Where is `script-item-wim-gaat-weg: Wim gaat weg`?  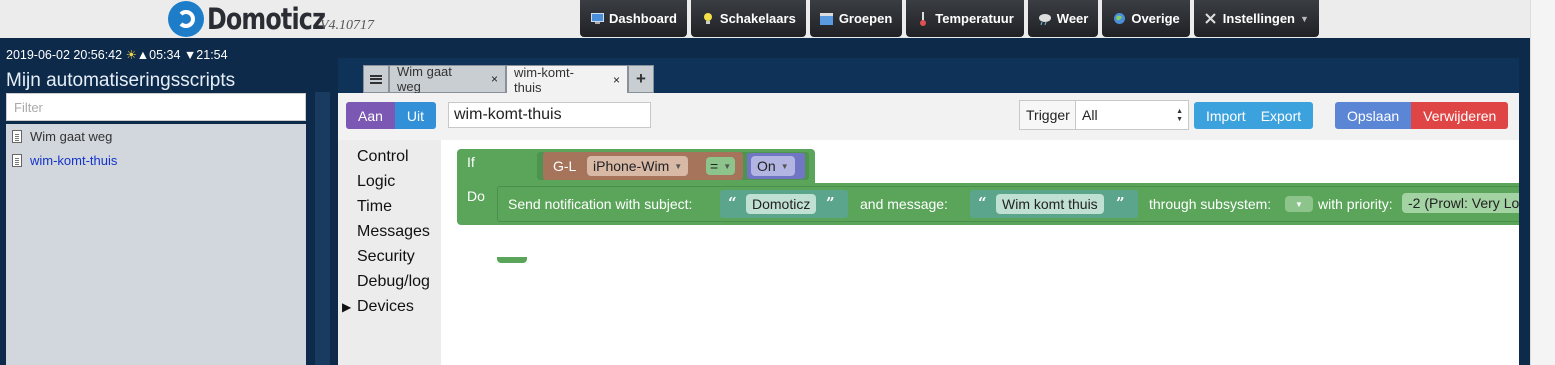 script-item-wim-gaat-weg: Wim gaat weg is located at coordinates (156, 136).